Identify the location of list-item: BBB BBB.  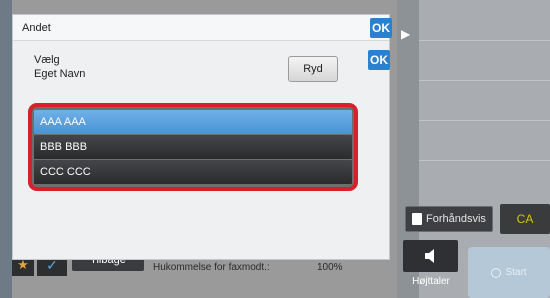
(193, 147).